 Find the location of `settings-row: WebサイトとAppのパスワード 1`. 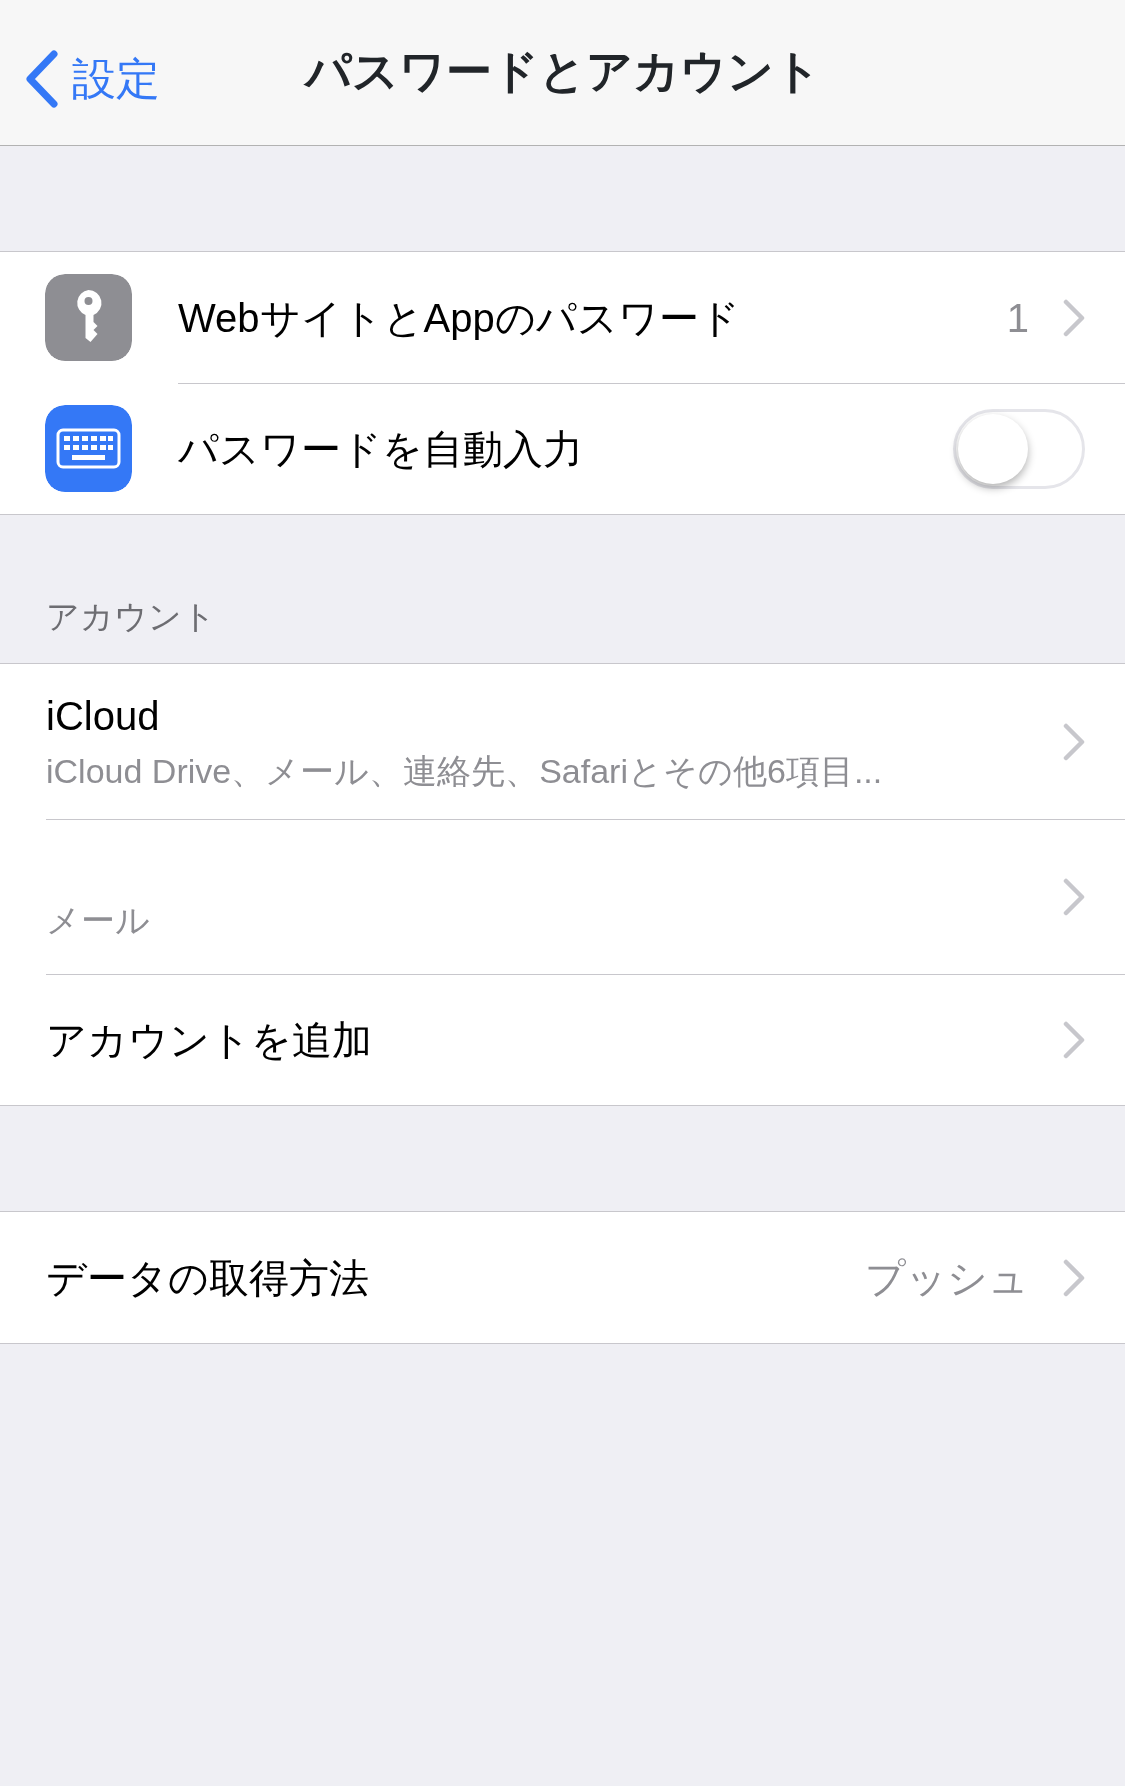

settings-row: WebサイトとAppのパスワード 1 is located at coordinates (562, 317).